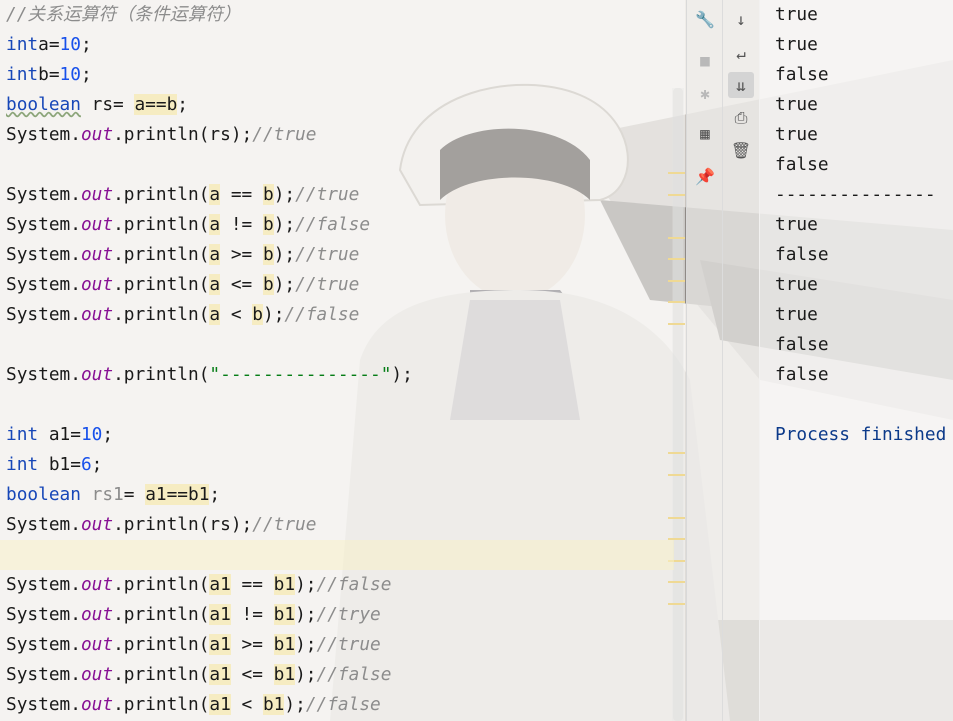 The image size is (953, 721). I want to click on scroll-down-arrow-icon: ↓, so click(741, 19).